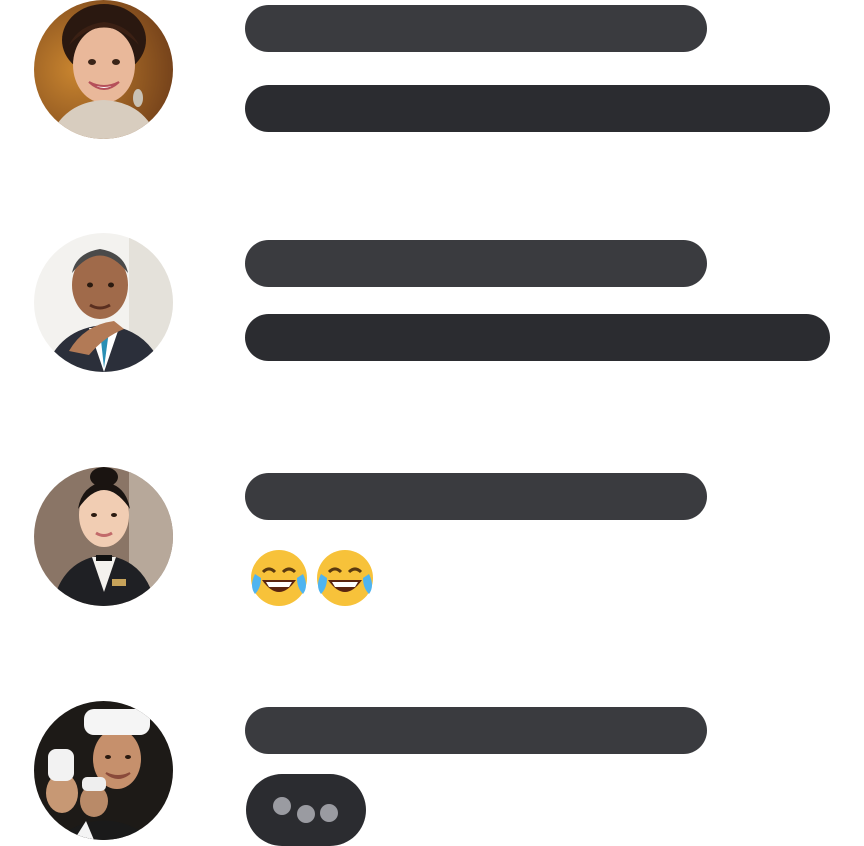 This screenshot has height=846, width=864. Describe the element at coordinates (103, 69) in the screenshot. I see `woman-smiling-avatar` at that location.